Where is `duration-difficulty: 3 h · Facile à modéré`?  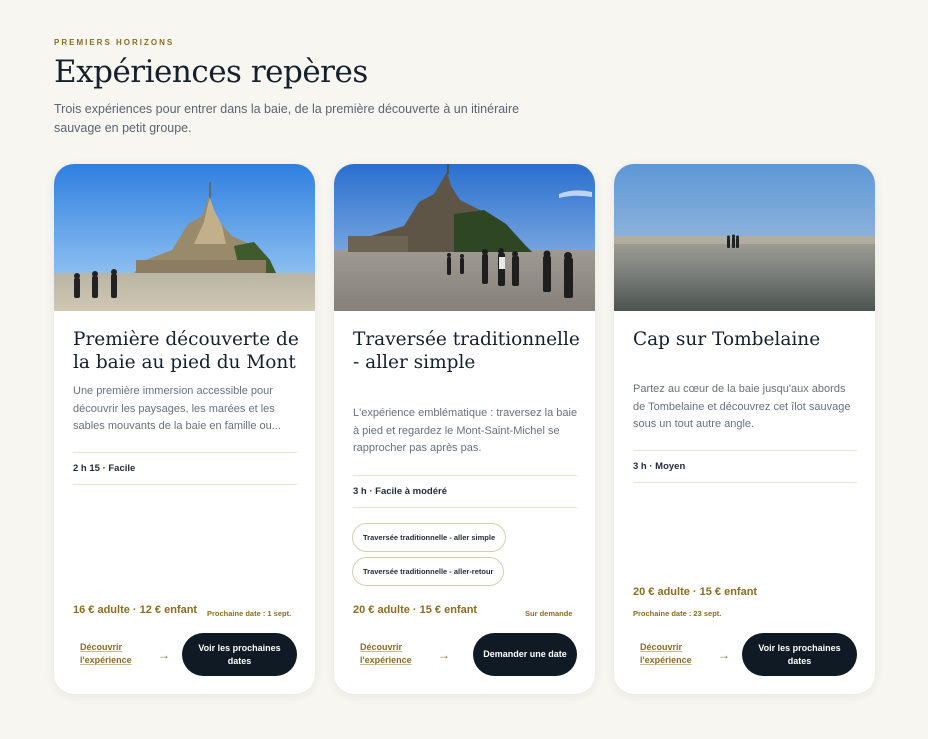
duration-difficulty: 3 h · Facile à modéré is located at coordinates (465, 491).